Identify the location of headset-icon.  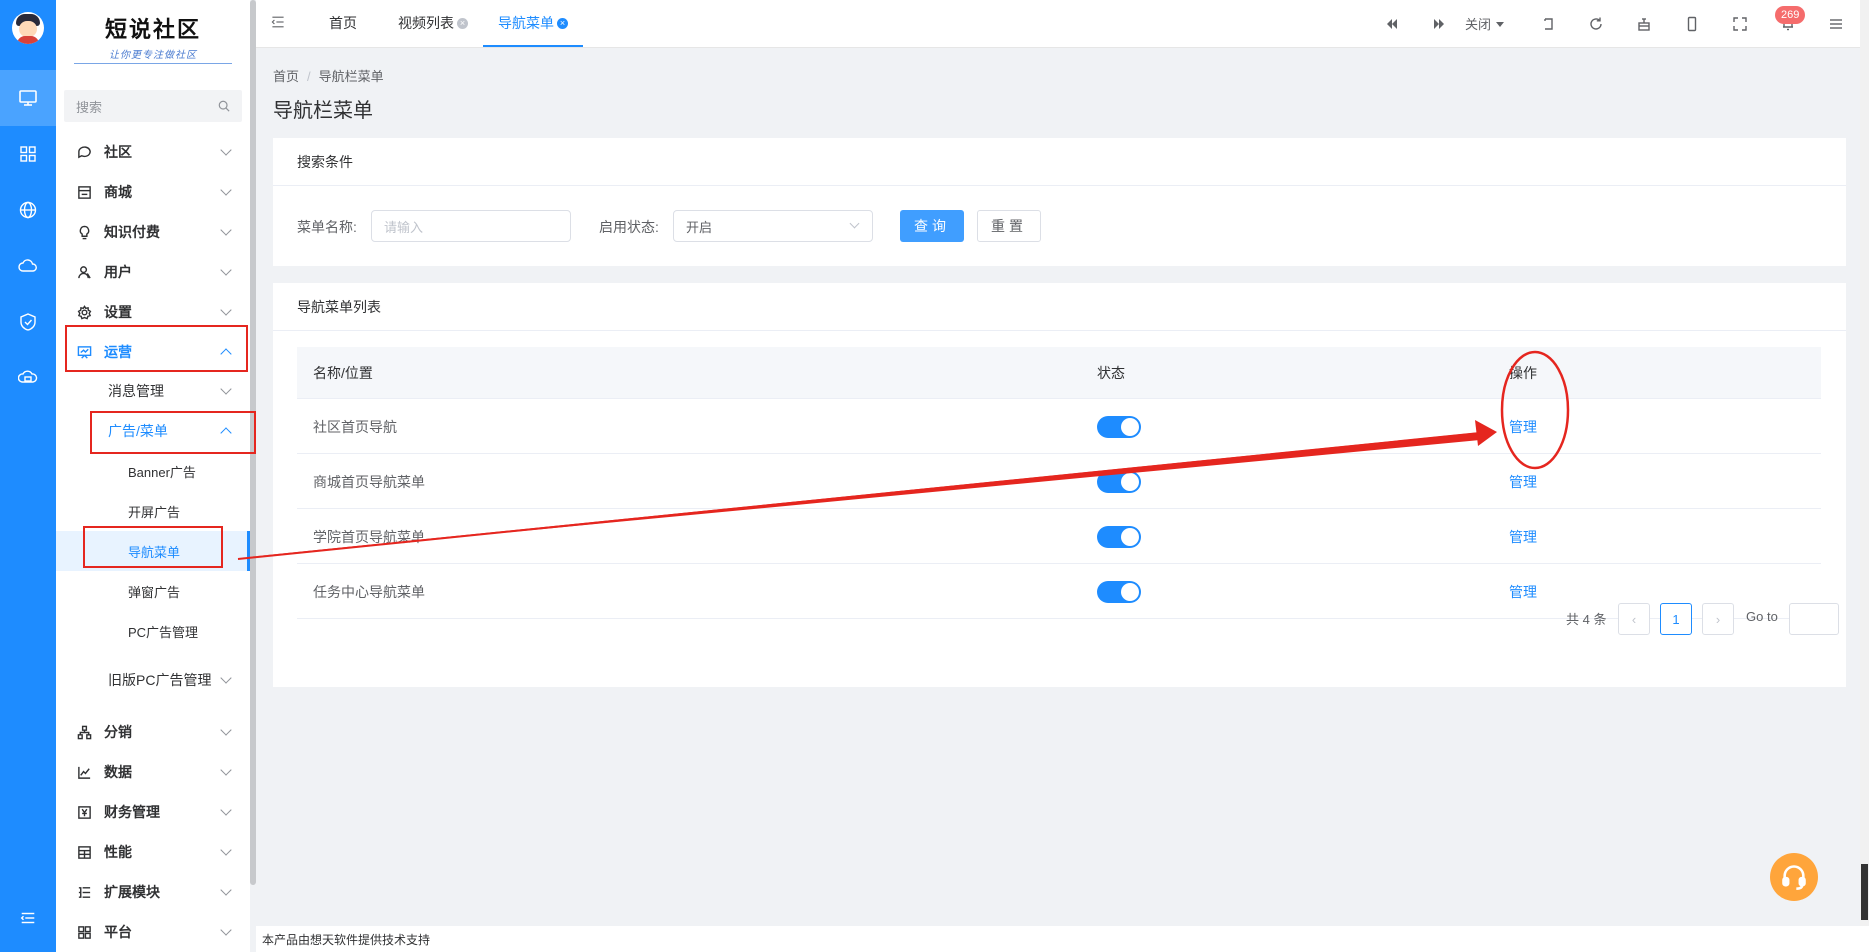
(1794, 877).